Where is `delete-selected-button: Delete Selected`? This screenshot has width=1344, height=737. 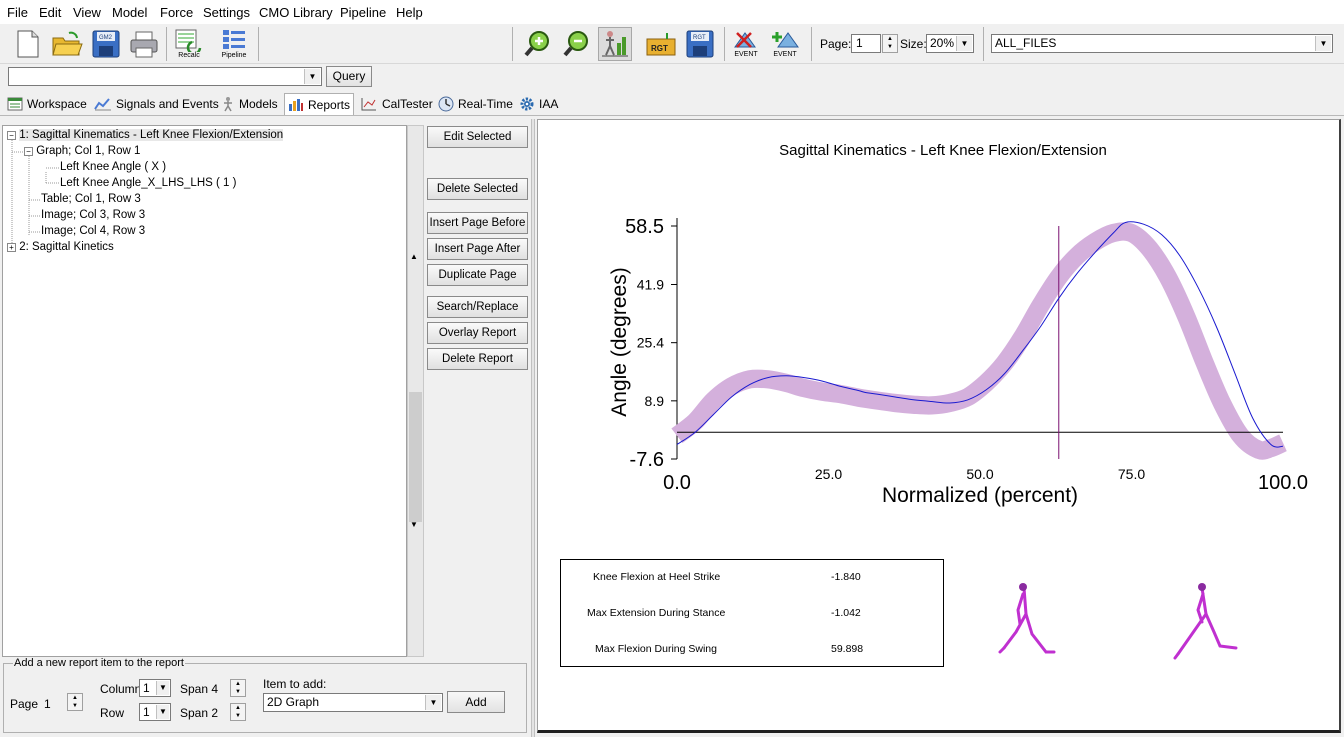 delete-selected-button: Delete Selected is located at coordinates (477, 189).